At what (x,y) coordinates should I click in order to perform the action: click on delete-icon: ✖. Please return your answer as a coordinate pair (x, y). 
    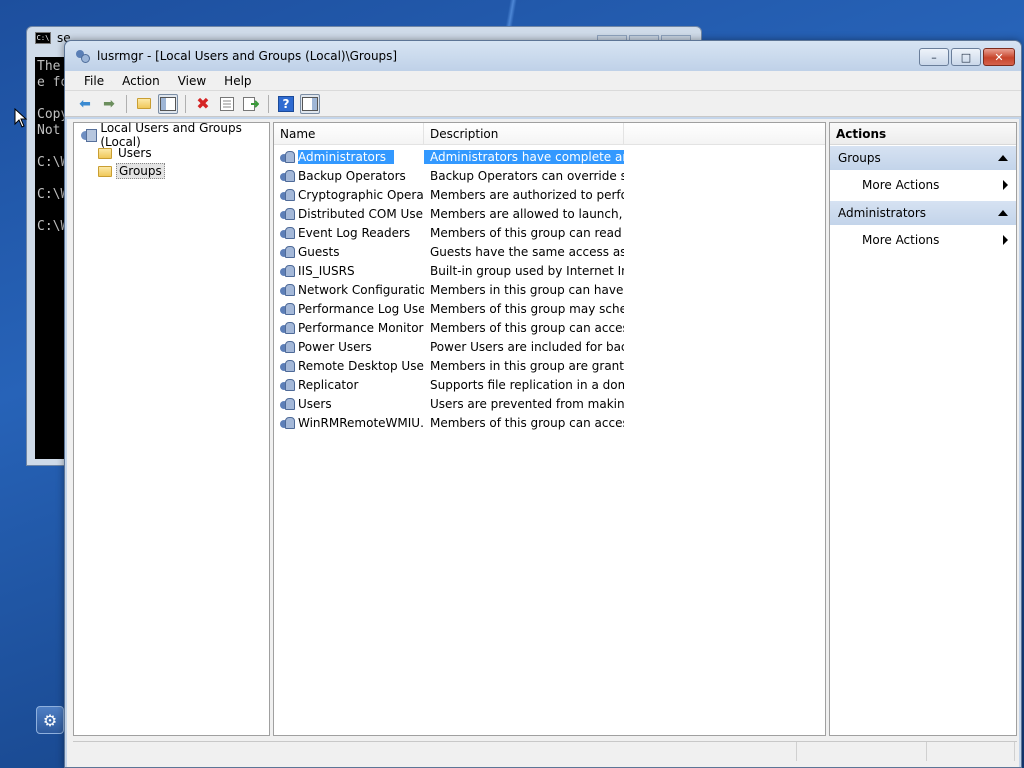
    Looking at the image, I should click on (203, 104).